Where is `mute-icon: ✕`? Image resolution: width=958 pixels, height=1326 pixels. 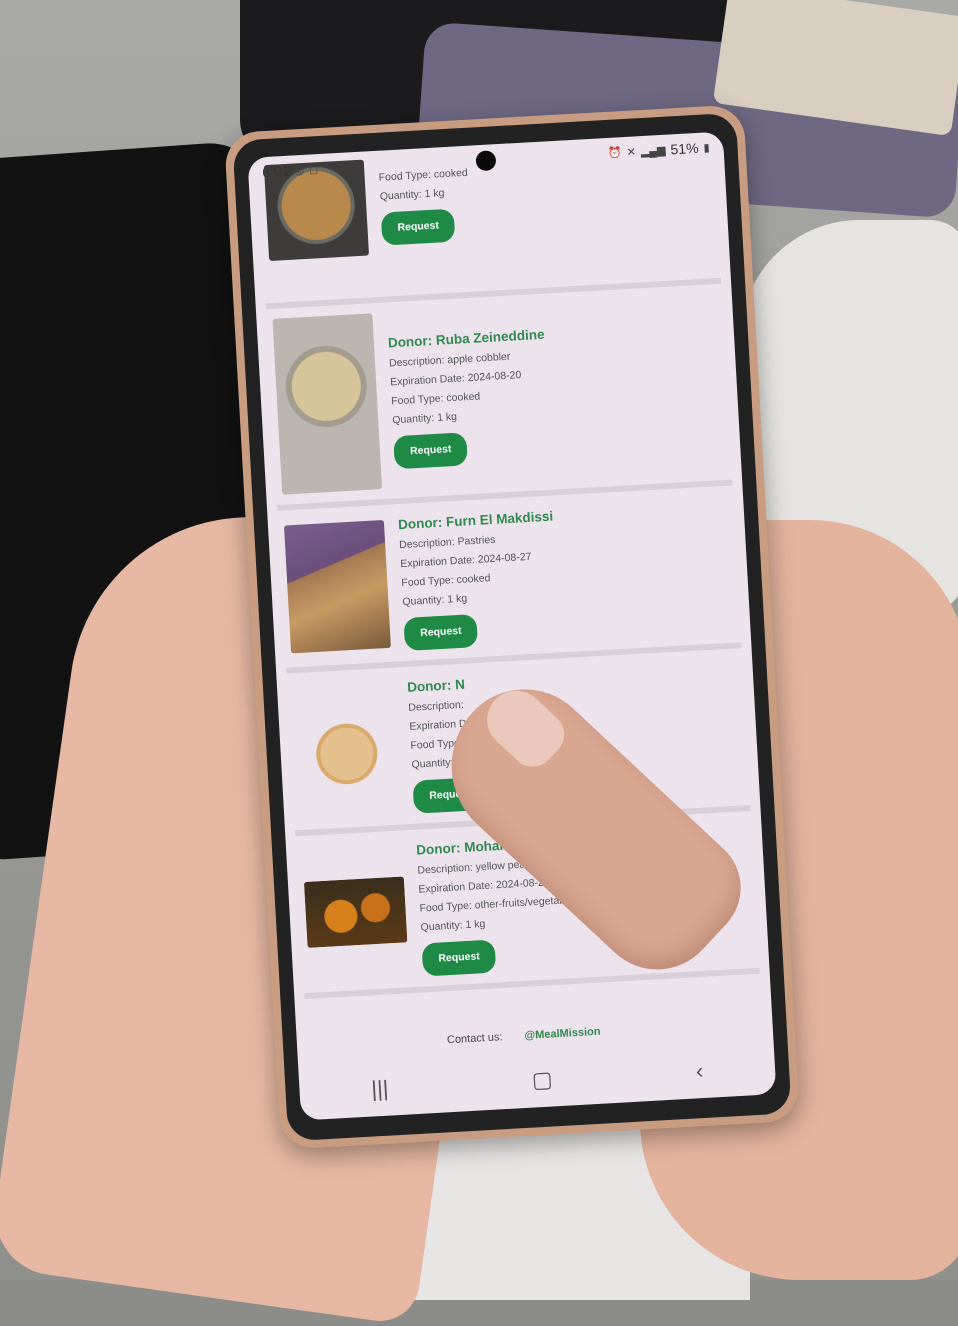 mute-icon: ✕ is located at coordinates (631, 152).